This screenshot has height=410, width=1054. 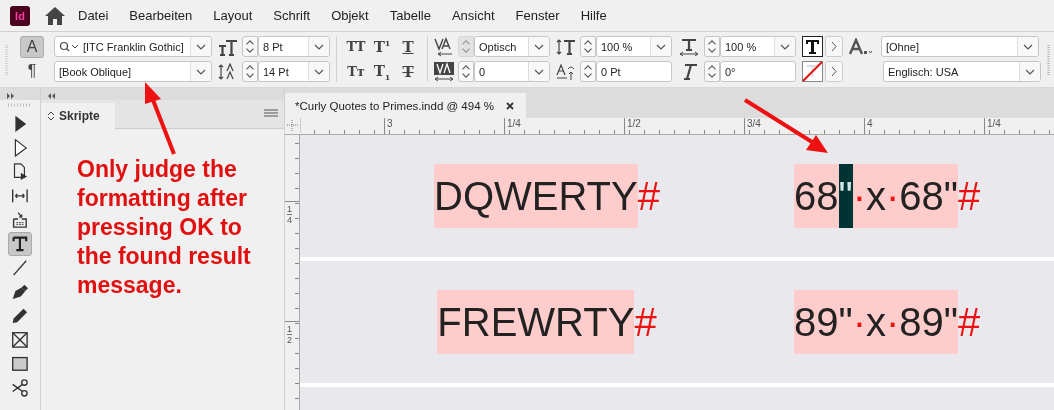 I want to click on skew-field: 0°, so click(x=758, y=71).